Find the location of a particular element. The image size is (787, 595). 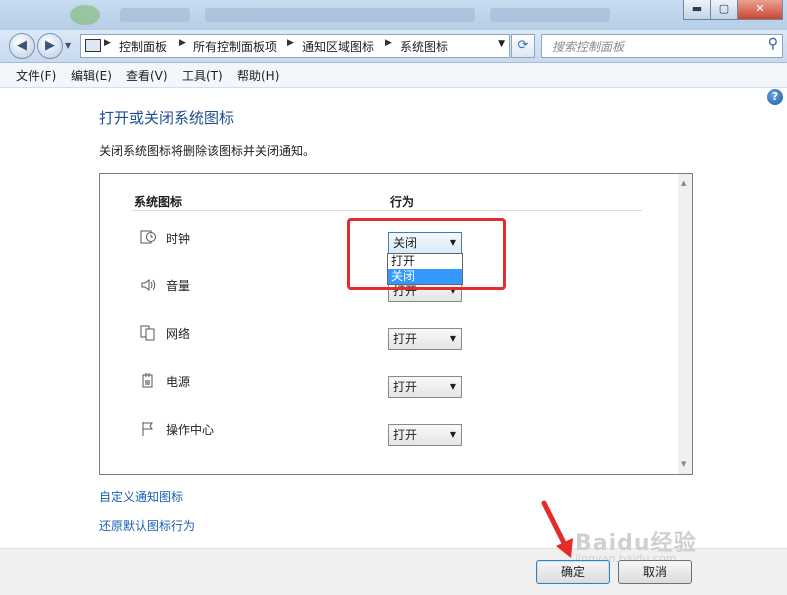

breadcrumb-control-panel: 控制面板 is located at coordinates (143, 46).